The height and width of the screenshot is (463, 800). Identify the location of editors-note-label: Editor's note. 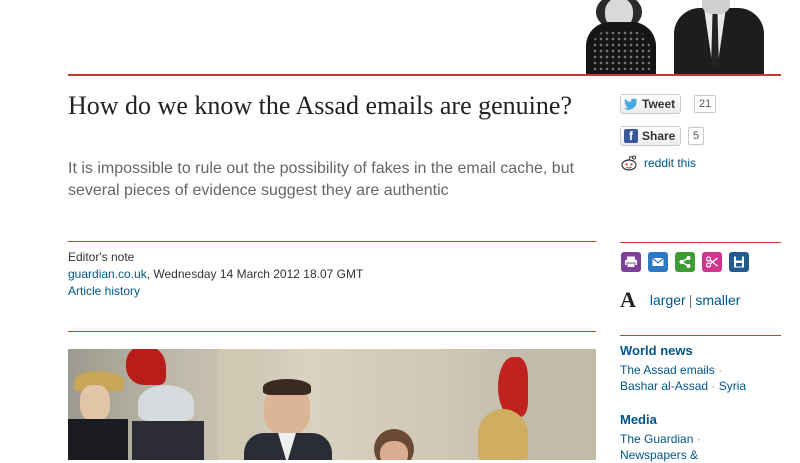
(101, 257).